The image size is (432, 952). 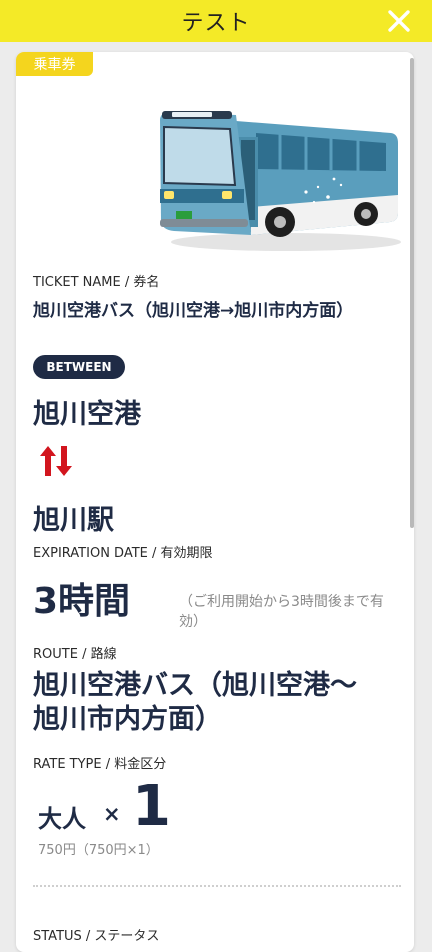 What do you see at coordinates (399, 21) in the screenshot?
I see `close-icon` at bounding box center [399, 21].